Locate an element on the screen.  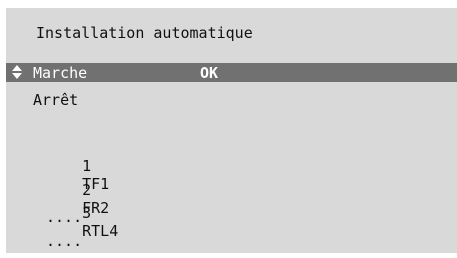
channel-number: 3 is located at coordinates (87, 213).